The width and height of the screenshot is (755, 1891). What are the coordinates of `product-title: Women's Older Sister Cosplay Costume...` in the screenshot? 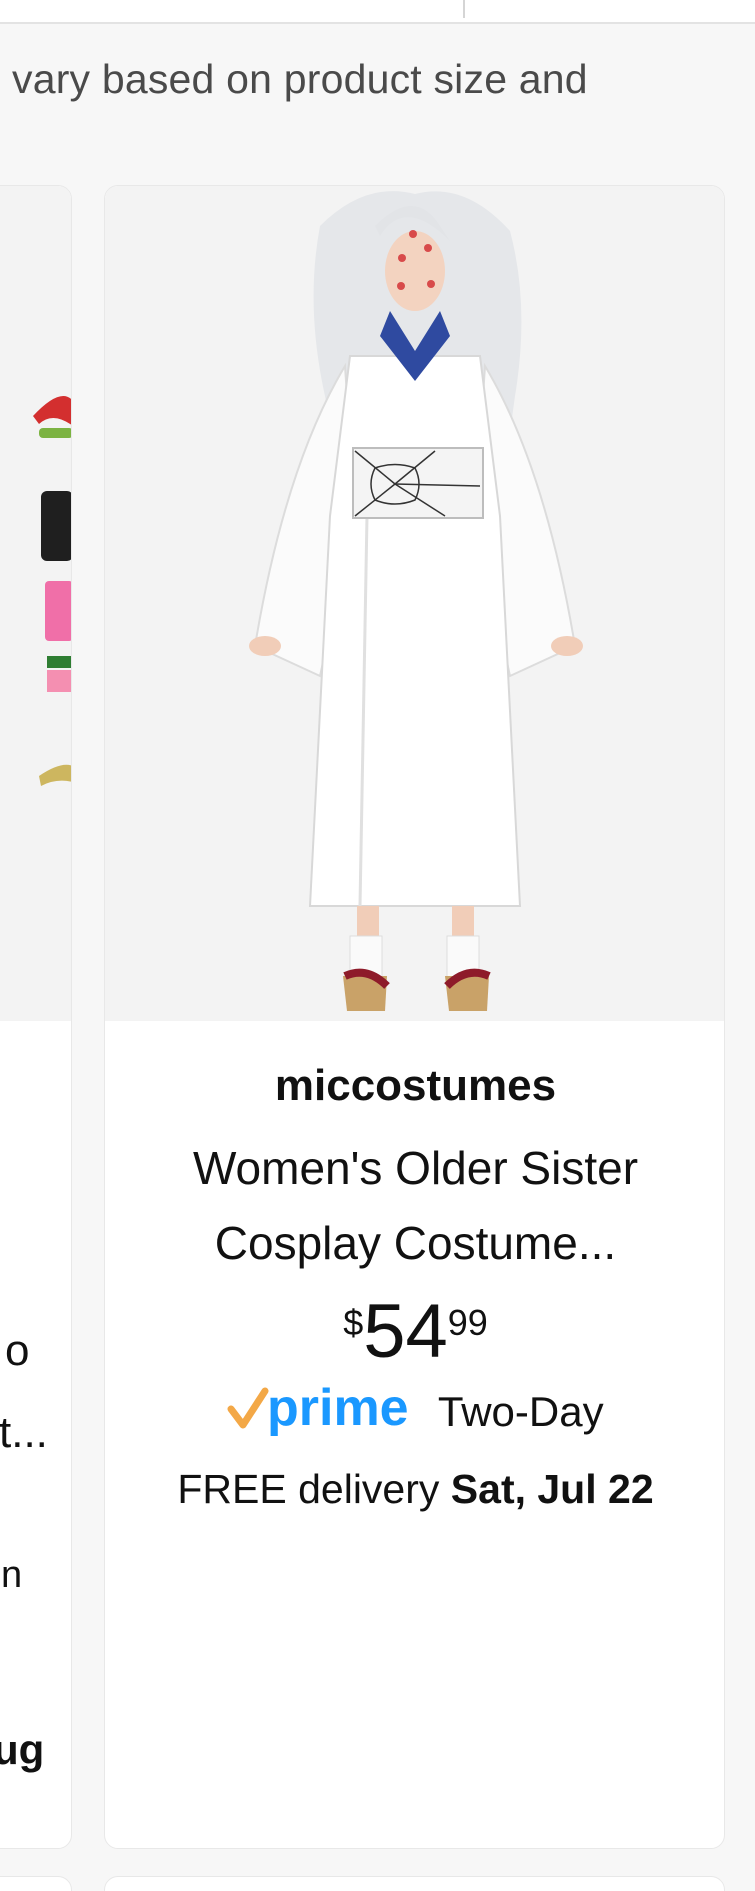 It's located at (415, 1206).